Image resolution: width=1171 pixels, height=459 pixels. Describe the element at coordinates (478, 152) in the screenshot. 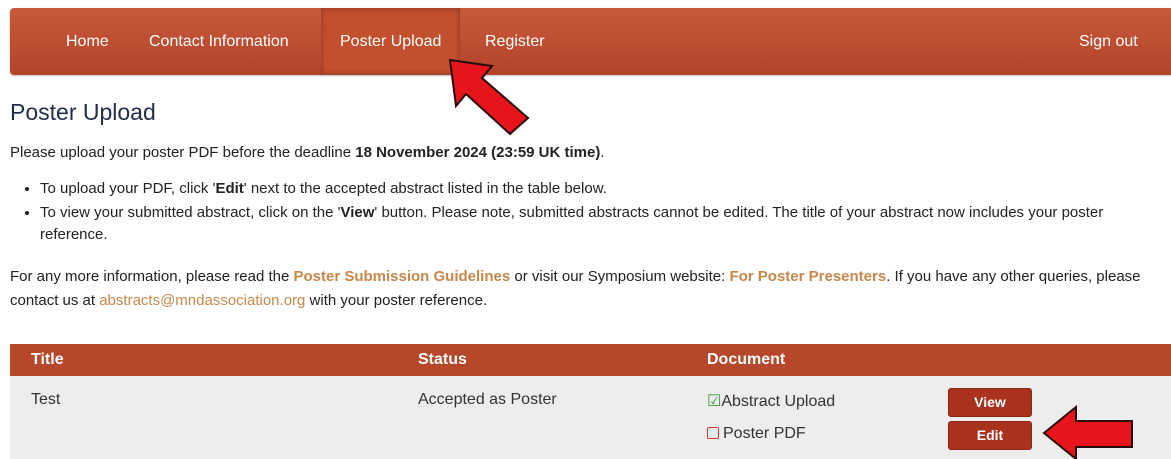

I see `deadline-text: 18 November 2024 (23:59 UK time)` at that location.